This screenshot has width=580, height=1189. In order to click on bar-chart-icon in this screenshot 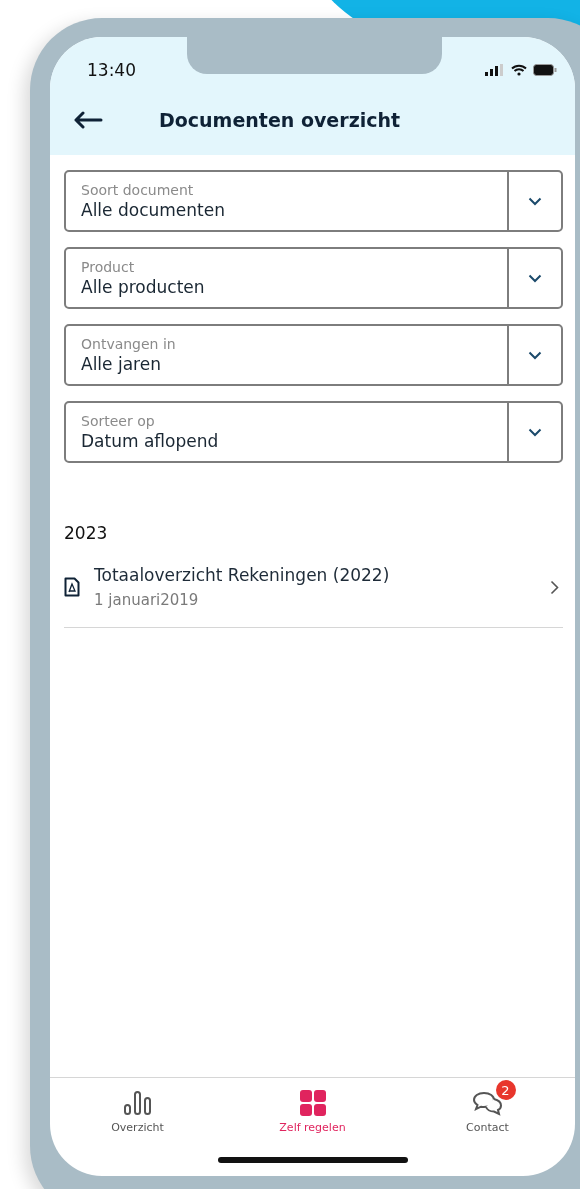, I will do `click(137, 1103)`.